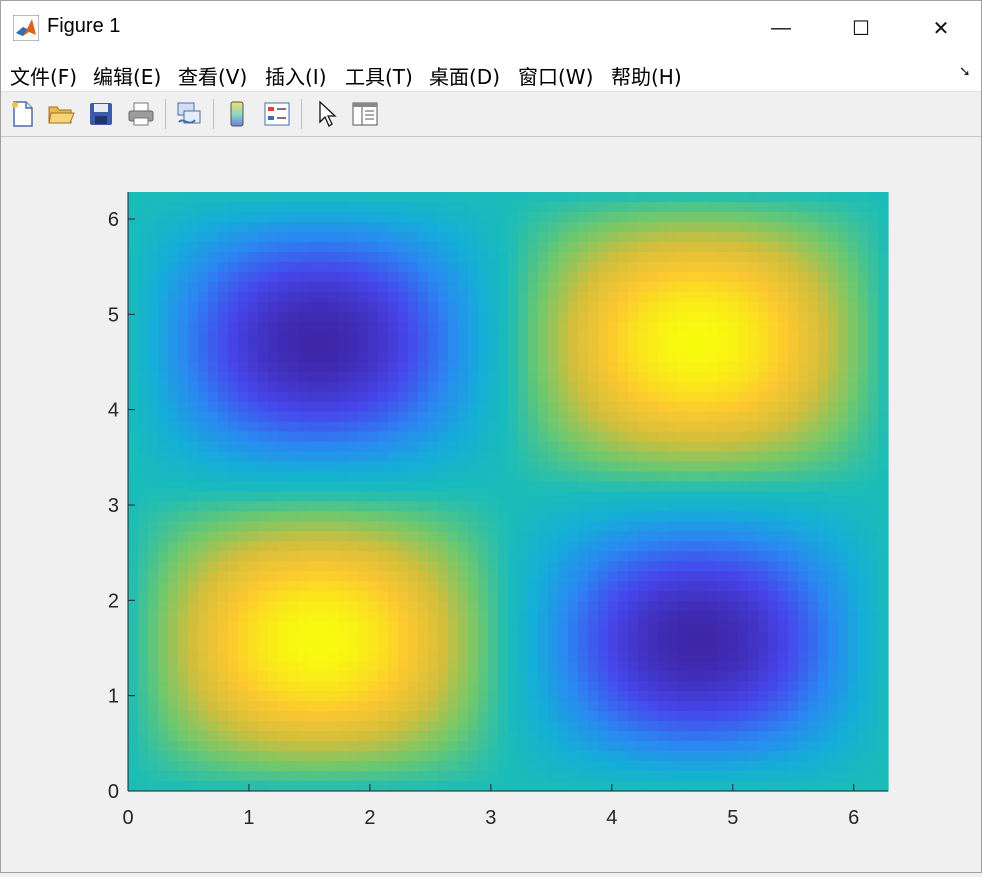  Describe the element at coordinates (237, 114) in the screenshot. I see `colorbar-button` at that location.